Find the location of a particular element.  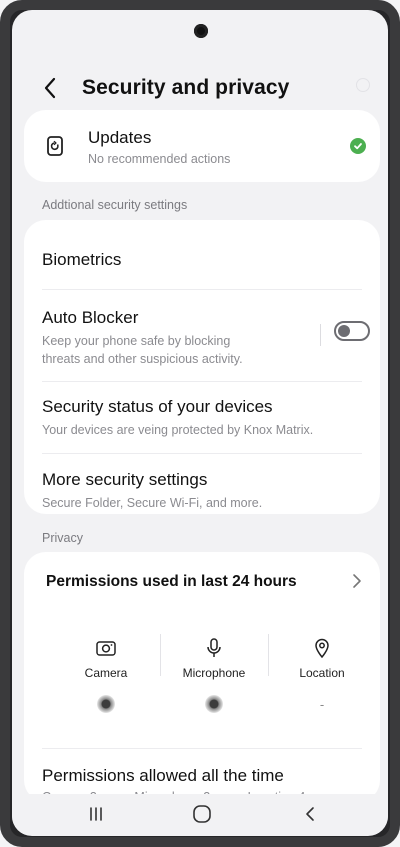

more-security-subtitle: Secure Folder, Secure Wi-Fi, and more. is located at coordinates (152, 503).